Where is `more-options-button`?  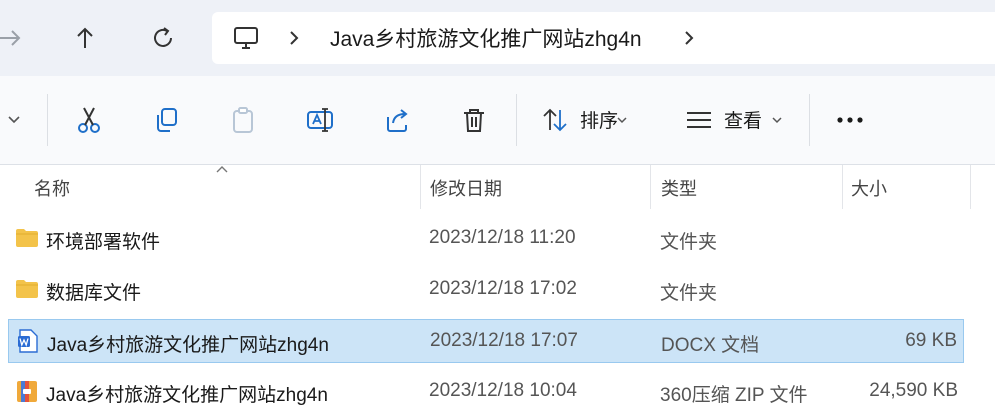 more-options-button is located at coordinates (850, 120).